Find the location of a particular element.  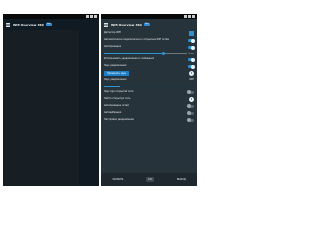

settings-row: Звук уведомления WiFi is located at coordinates (149, 80).